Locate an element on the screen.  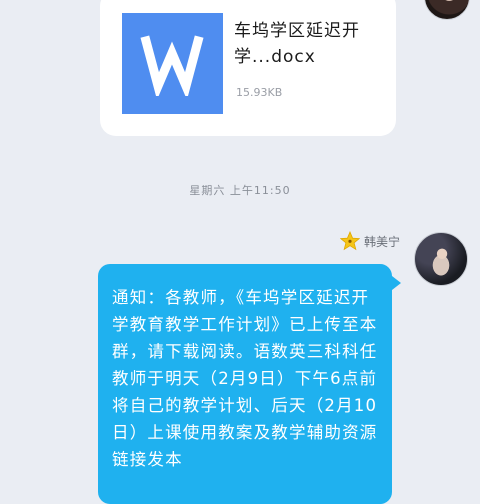
bubble-tail is located at coordinates (396, 283).